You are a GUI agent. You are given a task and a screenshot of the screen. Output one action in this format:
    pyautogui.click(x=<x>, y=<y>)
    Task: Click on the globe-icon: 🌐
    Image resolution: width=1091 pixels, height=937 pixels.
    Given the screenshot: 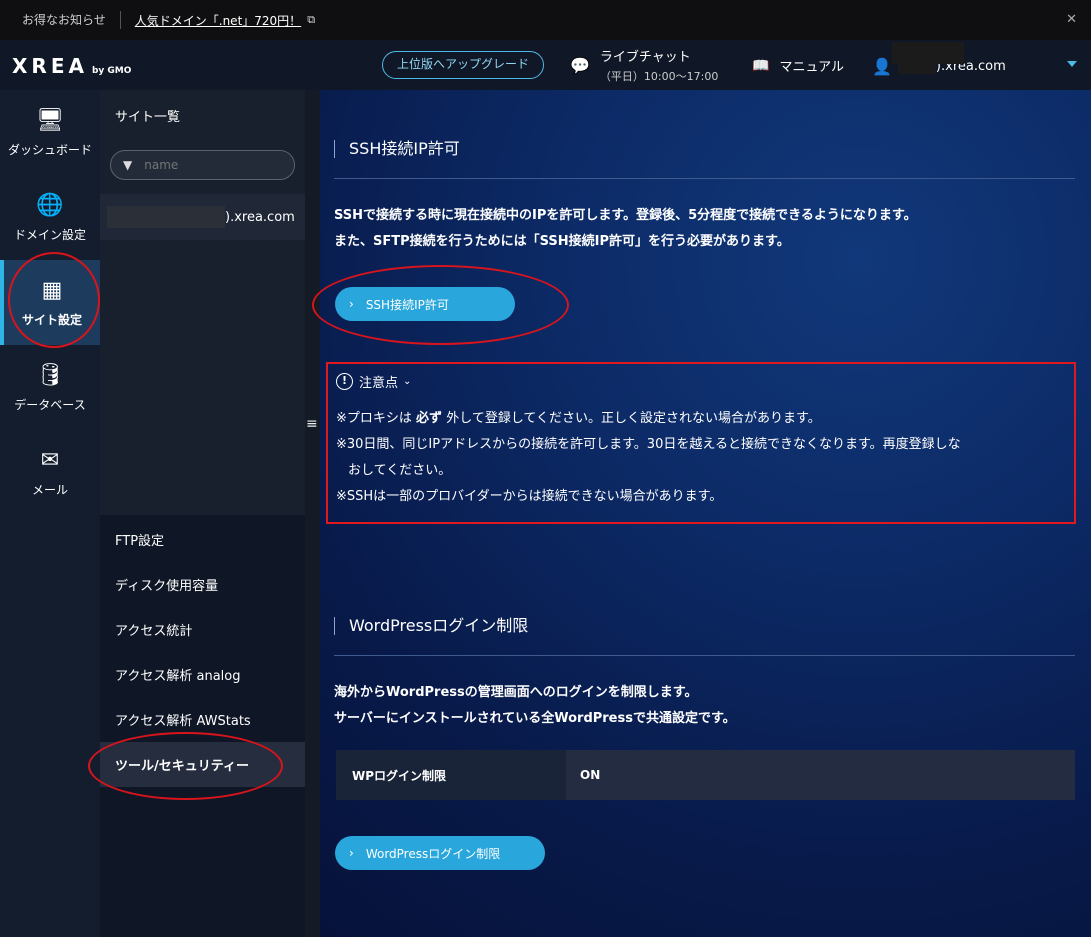 What is the action you would take?
    pyautogui.click(x=50, y=205)
    